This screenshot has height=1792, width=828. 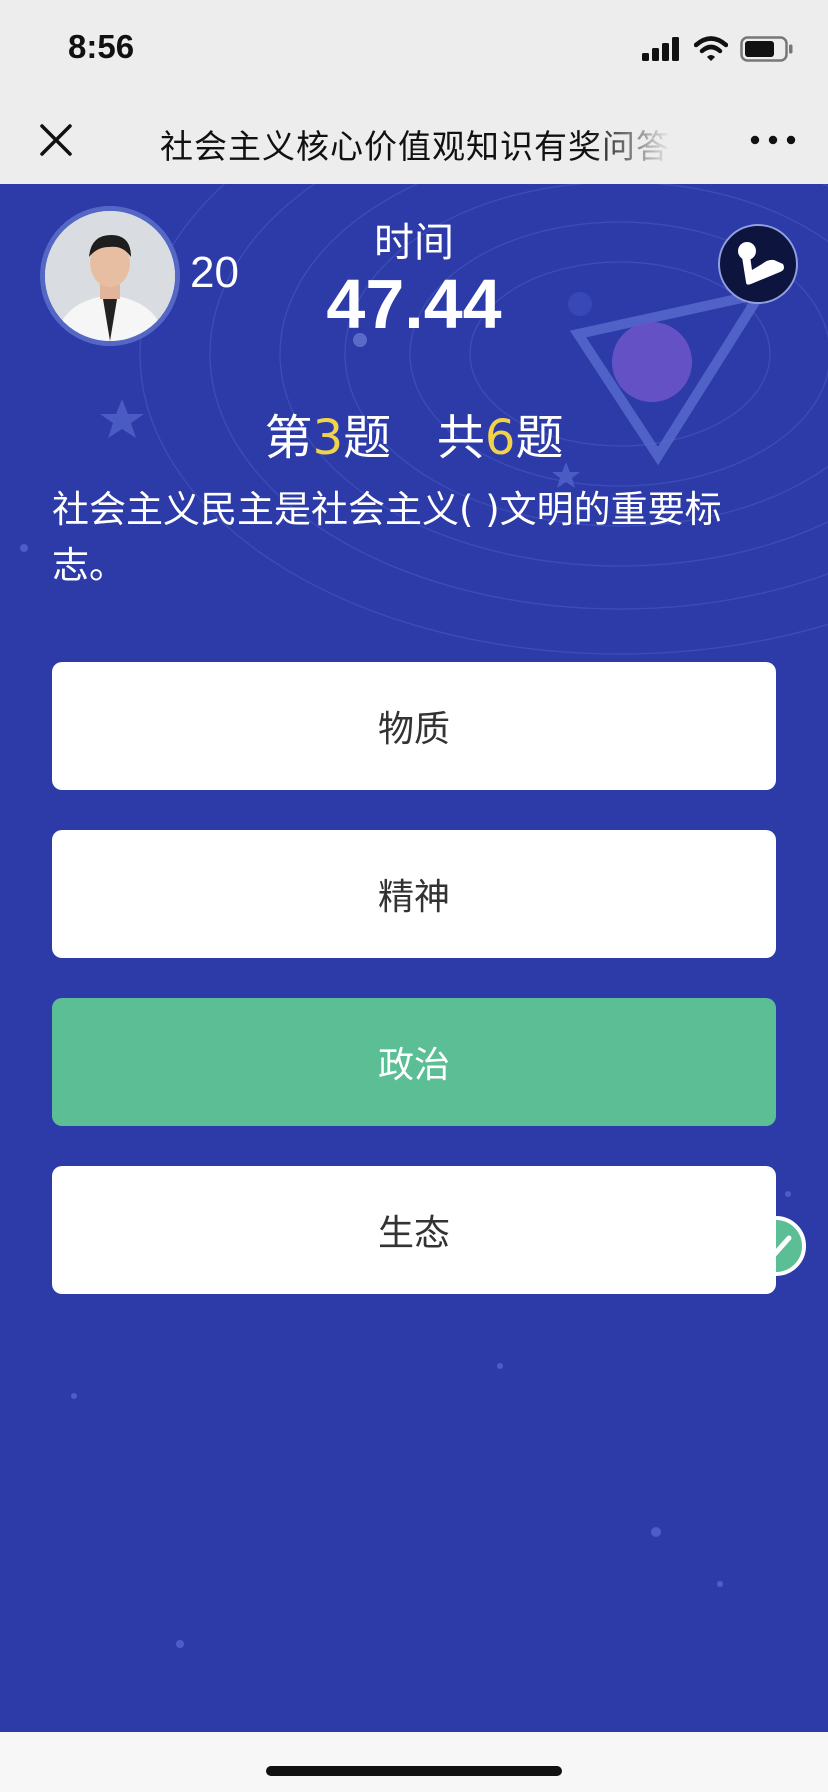 What do you see at coordinates (414, 1762) in the screenshot?
I see `home-area` at bounding box center [414, 1762].